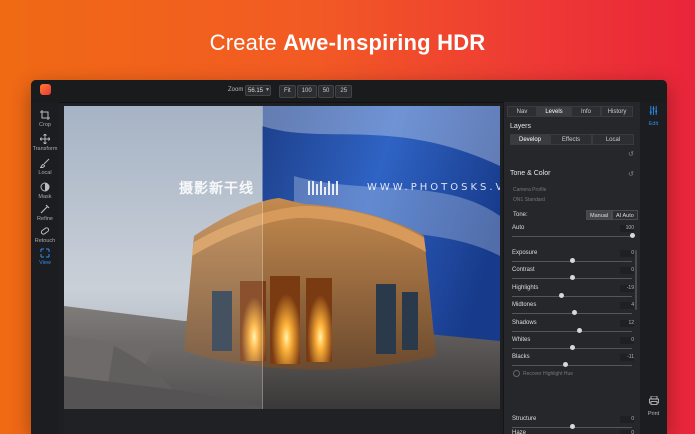 The height and width of the screenshot is (434, 695). Describe the element at coordinates (653, 268) in the screenshot. I see `module-strip: Edit Print` at that location.